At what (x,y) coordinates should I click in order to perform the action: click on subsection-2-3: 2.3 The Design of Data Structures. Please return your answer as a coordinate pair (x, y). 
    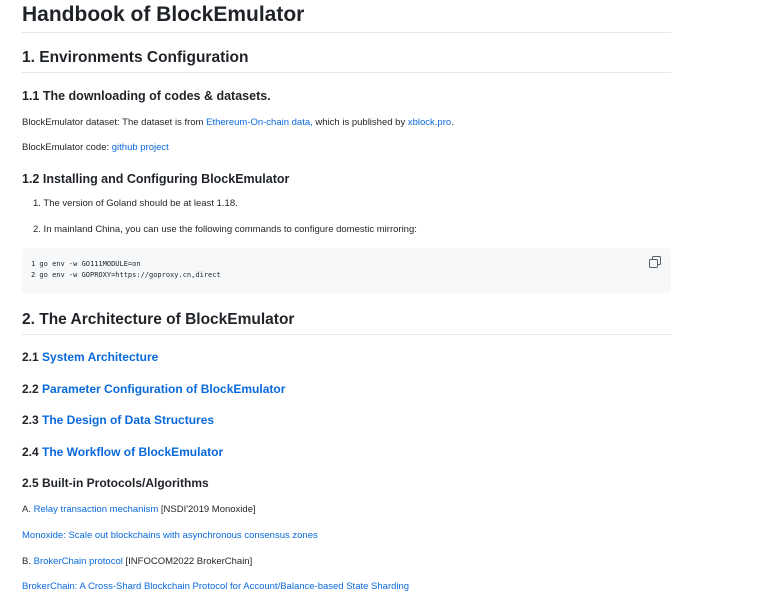
    Looking at the image, I should click on (346, 420).